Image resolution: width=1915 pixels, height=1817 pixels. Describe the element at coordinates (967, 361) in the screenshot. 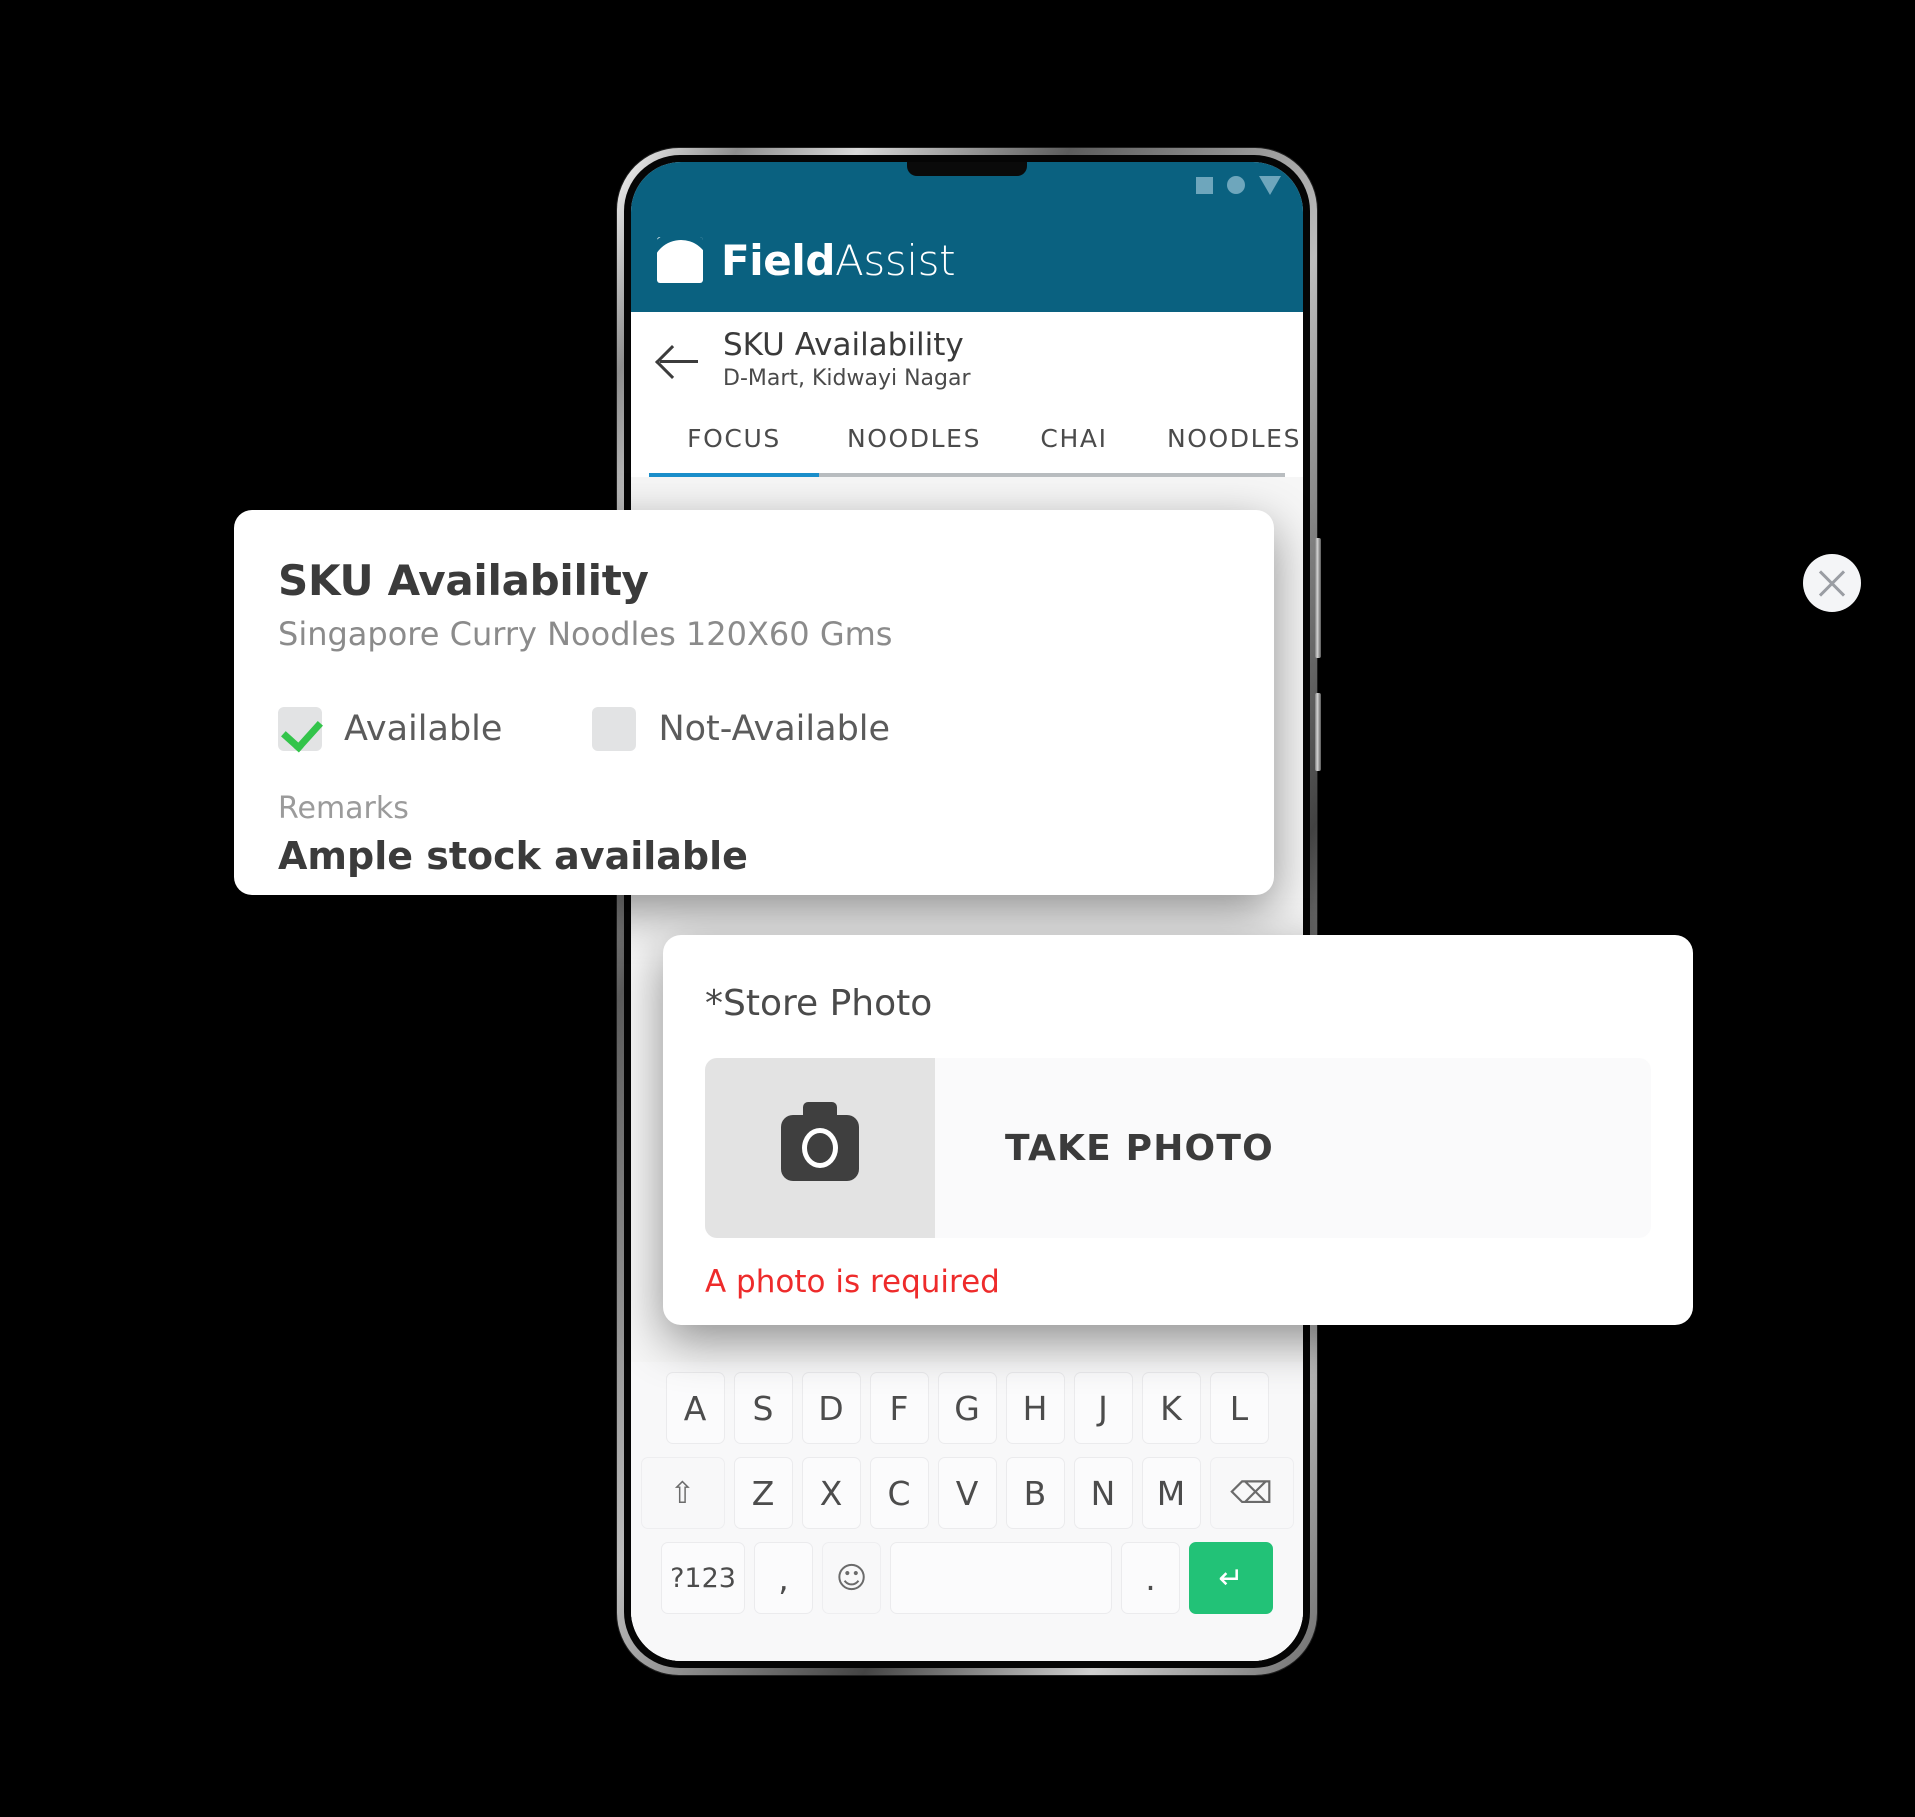

I see `nav-bar: SKU Availability D-Mart, Kidwayi Nagar` at that location.